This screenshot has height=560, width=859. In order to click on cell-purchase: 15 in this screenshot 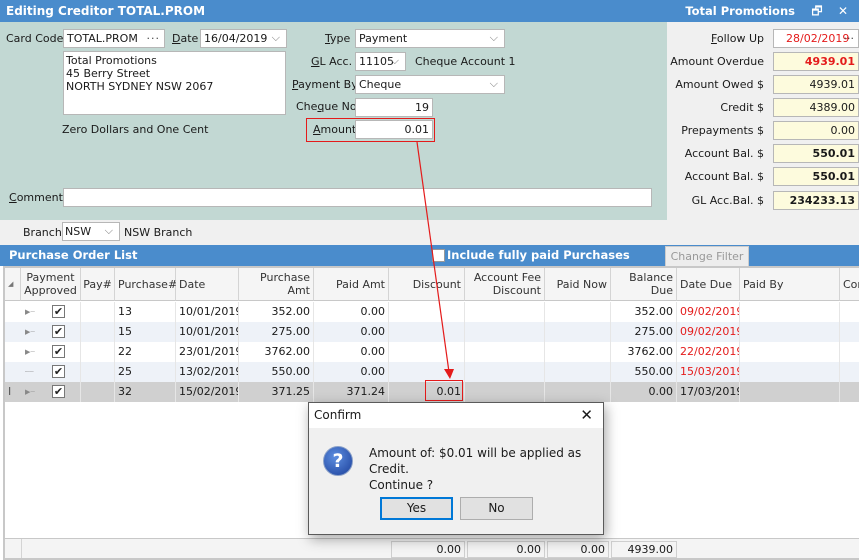, I will do `click(145, 332)`.